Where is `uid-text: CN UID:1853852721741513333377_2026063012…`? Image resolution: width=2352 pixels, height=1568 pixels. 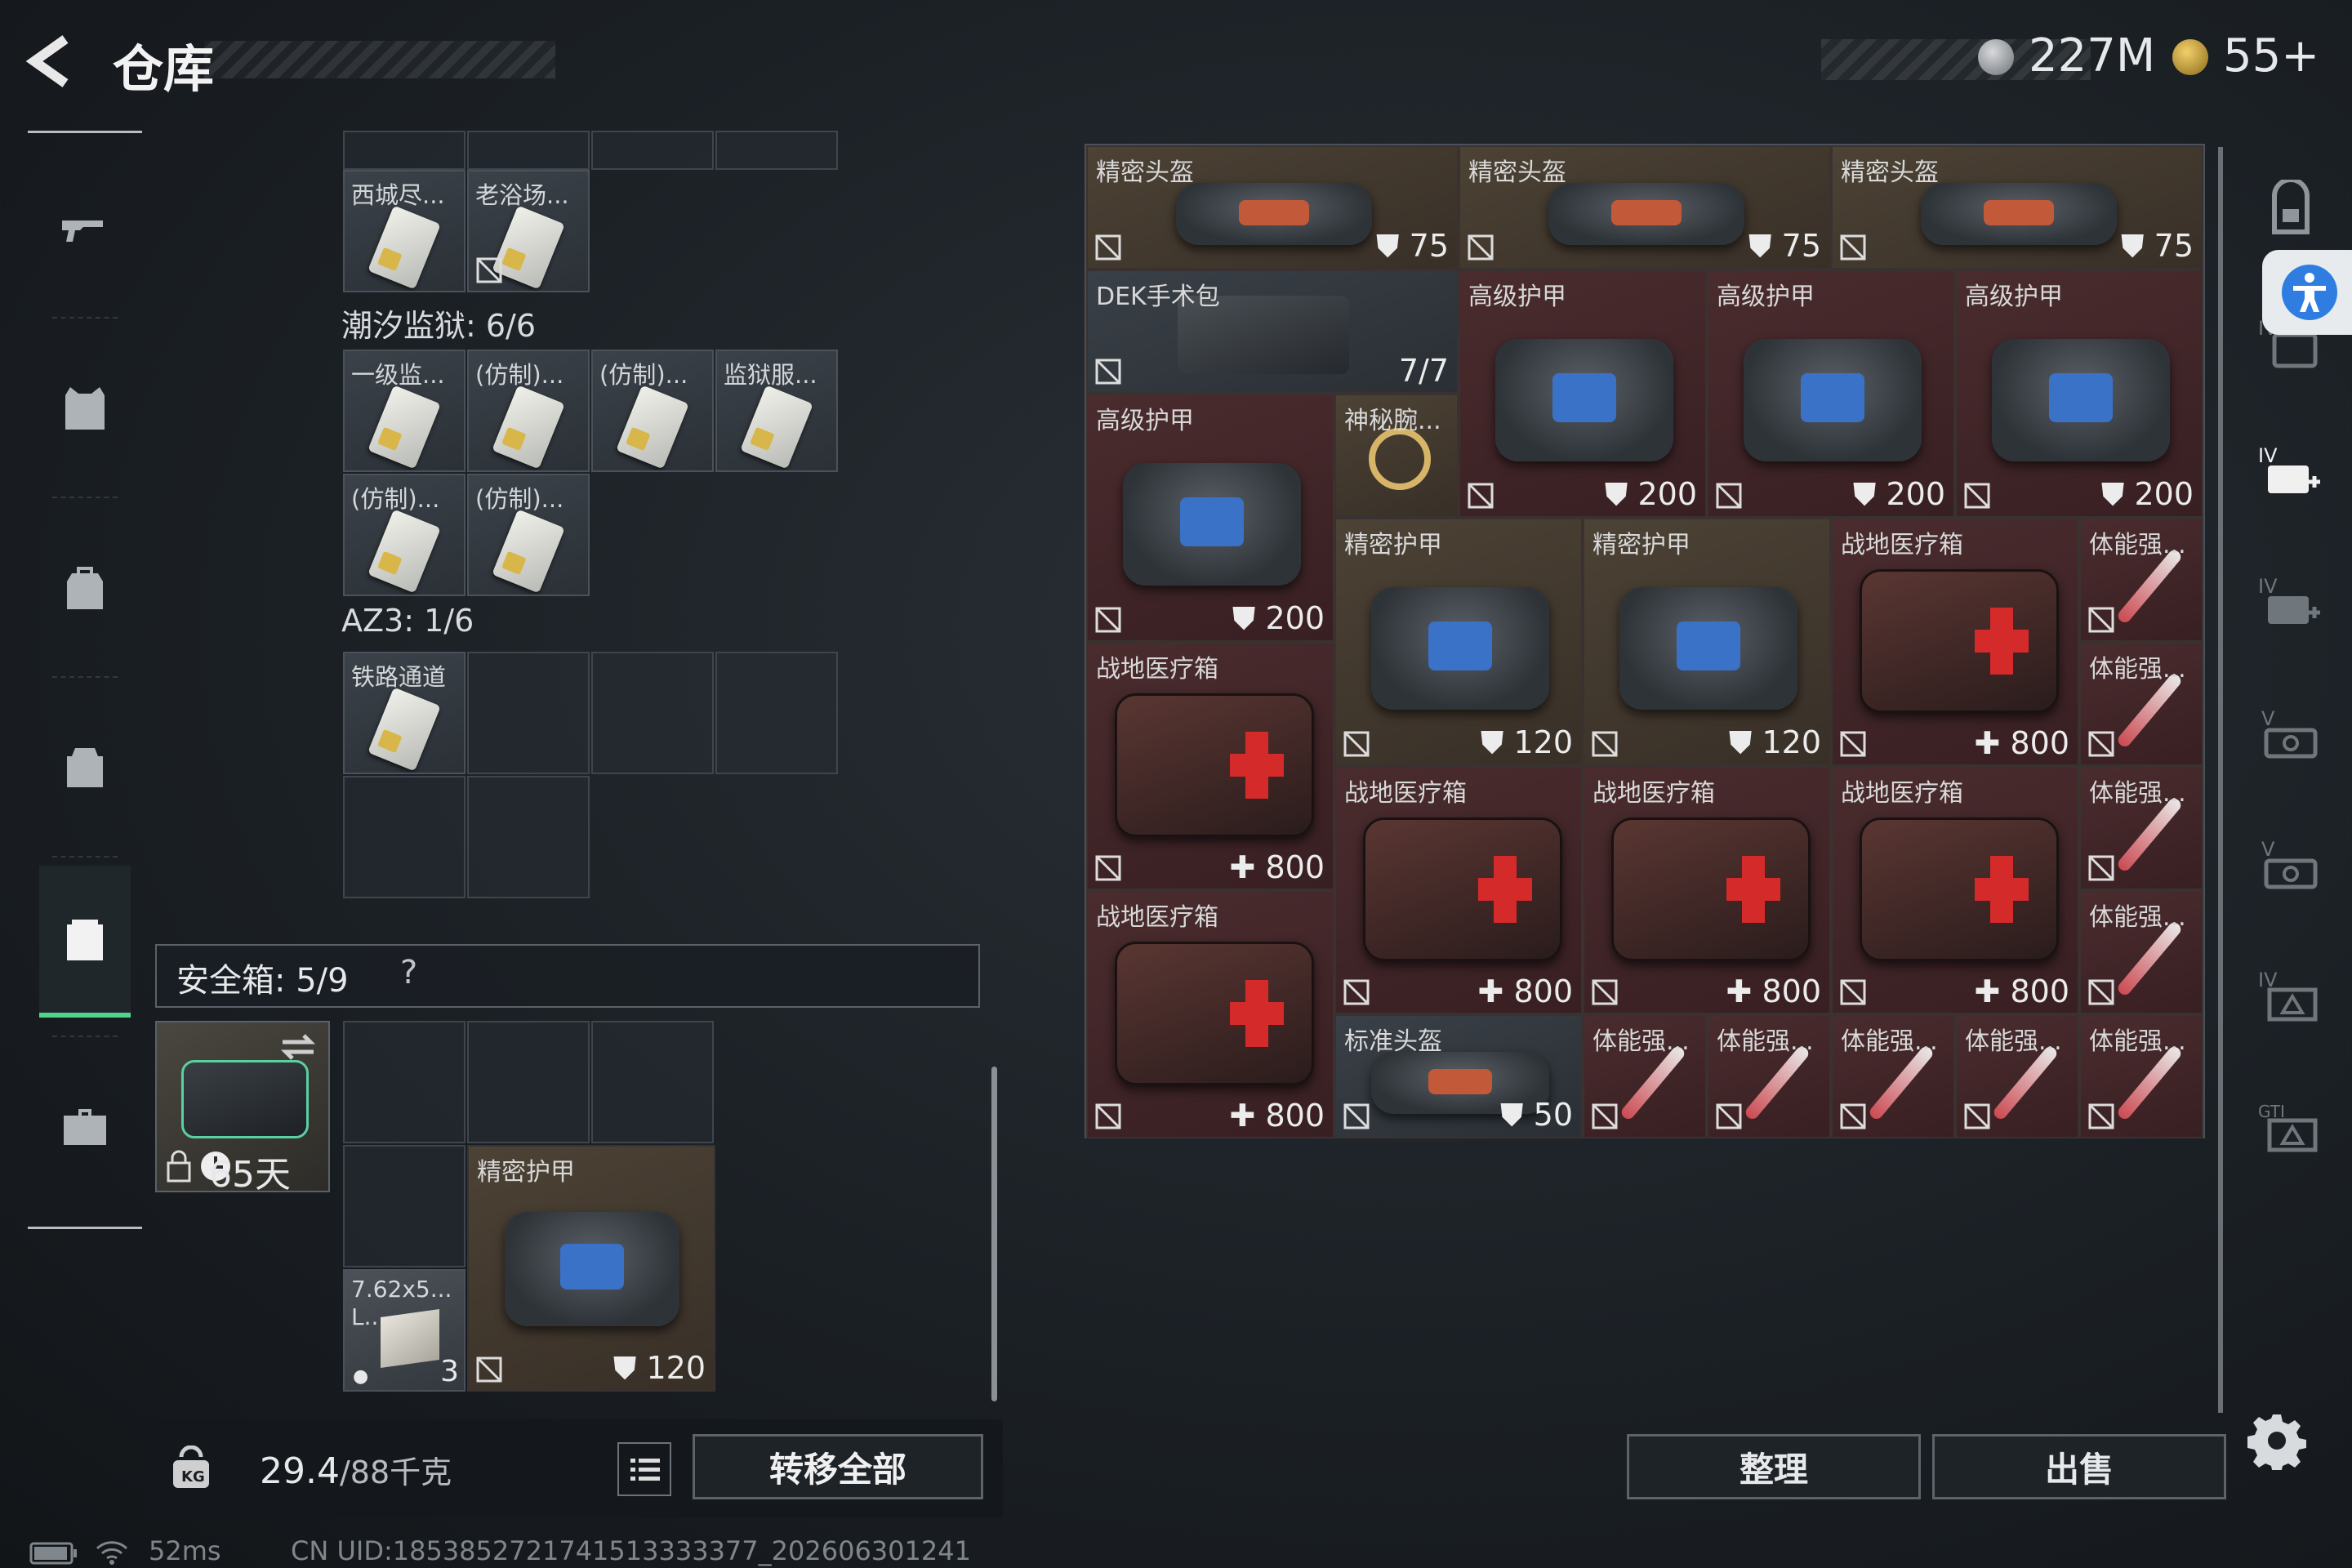 uid-text: CN UID:1853852721741513333377_2026063012… is located at coordinates (631, 1550).